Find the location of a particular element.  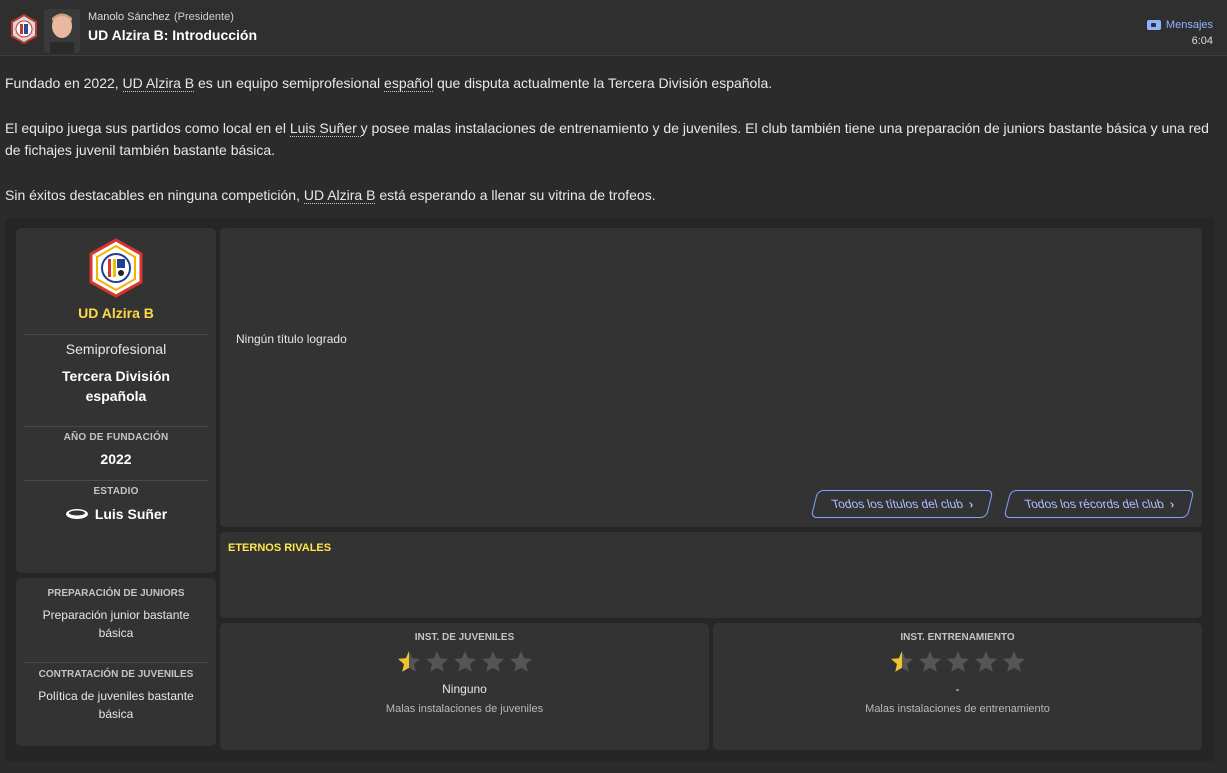

all-records-label: Todos los récords del club is located at coordinates (1094, 504).